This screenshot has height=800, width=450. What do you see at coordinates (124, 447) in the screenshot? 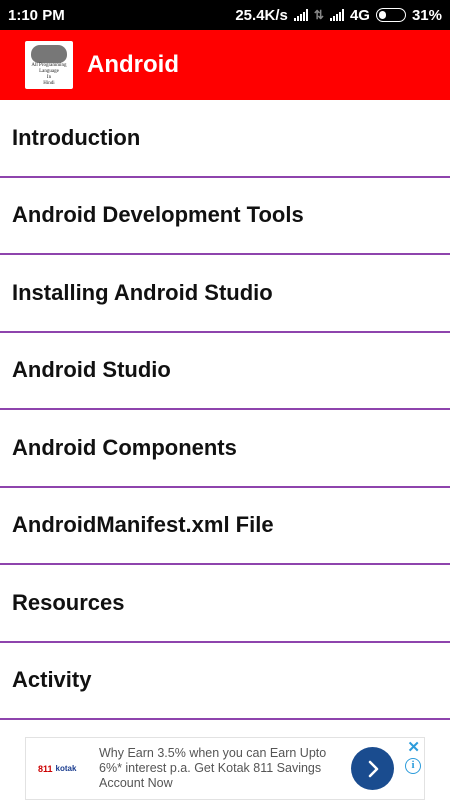
I see `list-item-label: Android Components` at bounding box center [124, 447].